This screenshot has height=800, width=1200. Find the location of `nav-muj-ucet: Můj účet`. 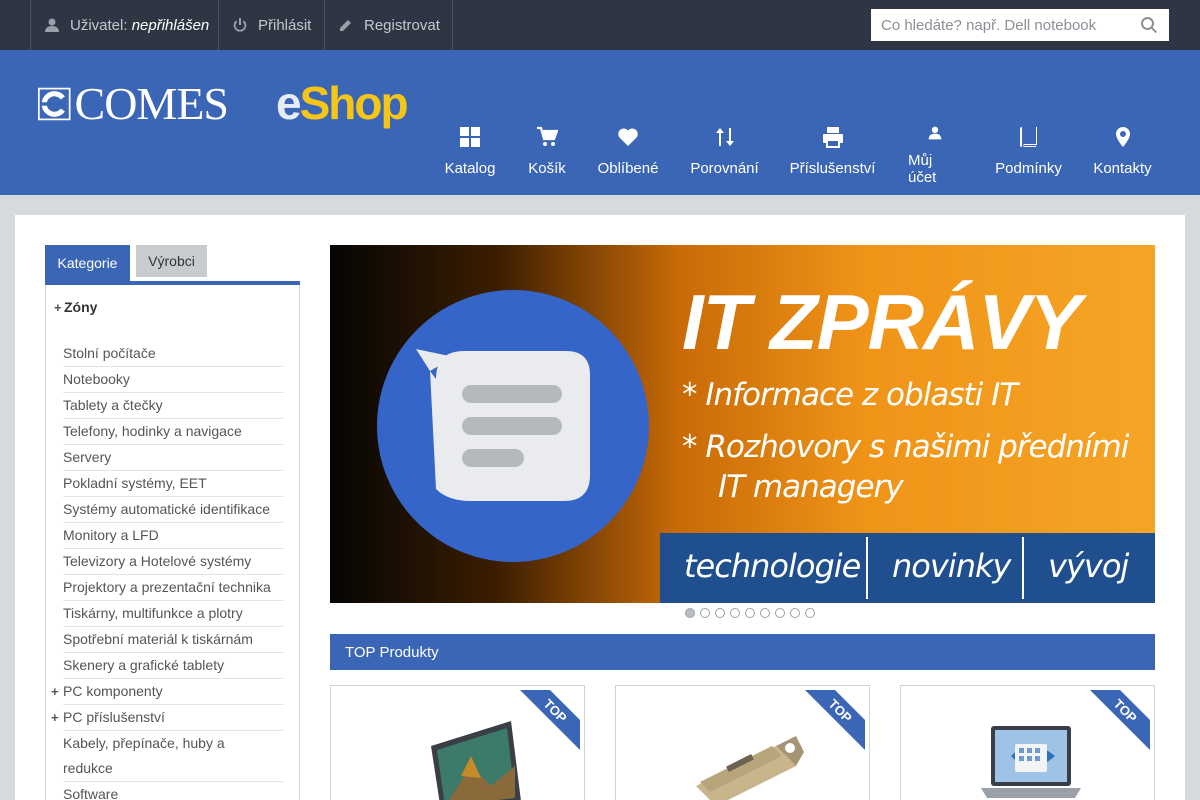

nav-muj-ucet: Můj účet is located at coordinates (935, 156).